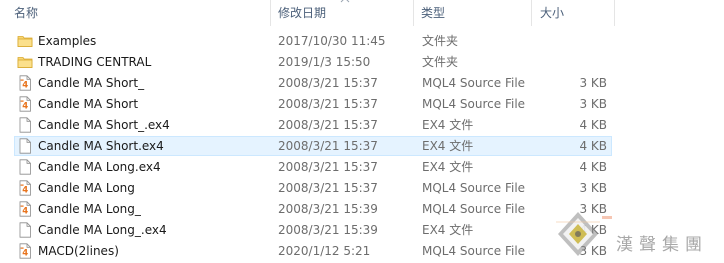 The width and height of the screenshot is (724, 263). What do you see at coordinates (584, 234) in the screenshot?
I see `watermark-logo-icon` at bounding box center [584, 234].